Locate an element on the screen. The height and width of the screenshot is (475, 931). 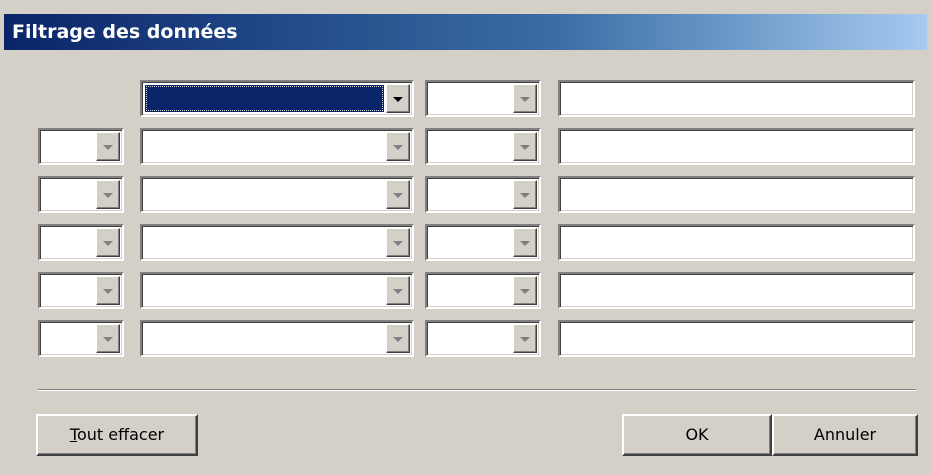
window-title: Filtrage des données is located at coordinates (125, 32).